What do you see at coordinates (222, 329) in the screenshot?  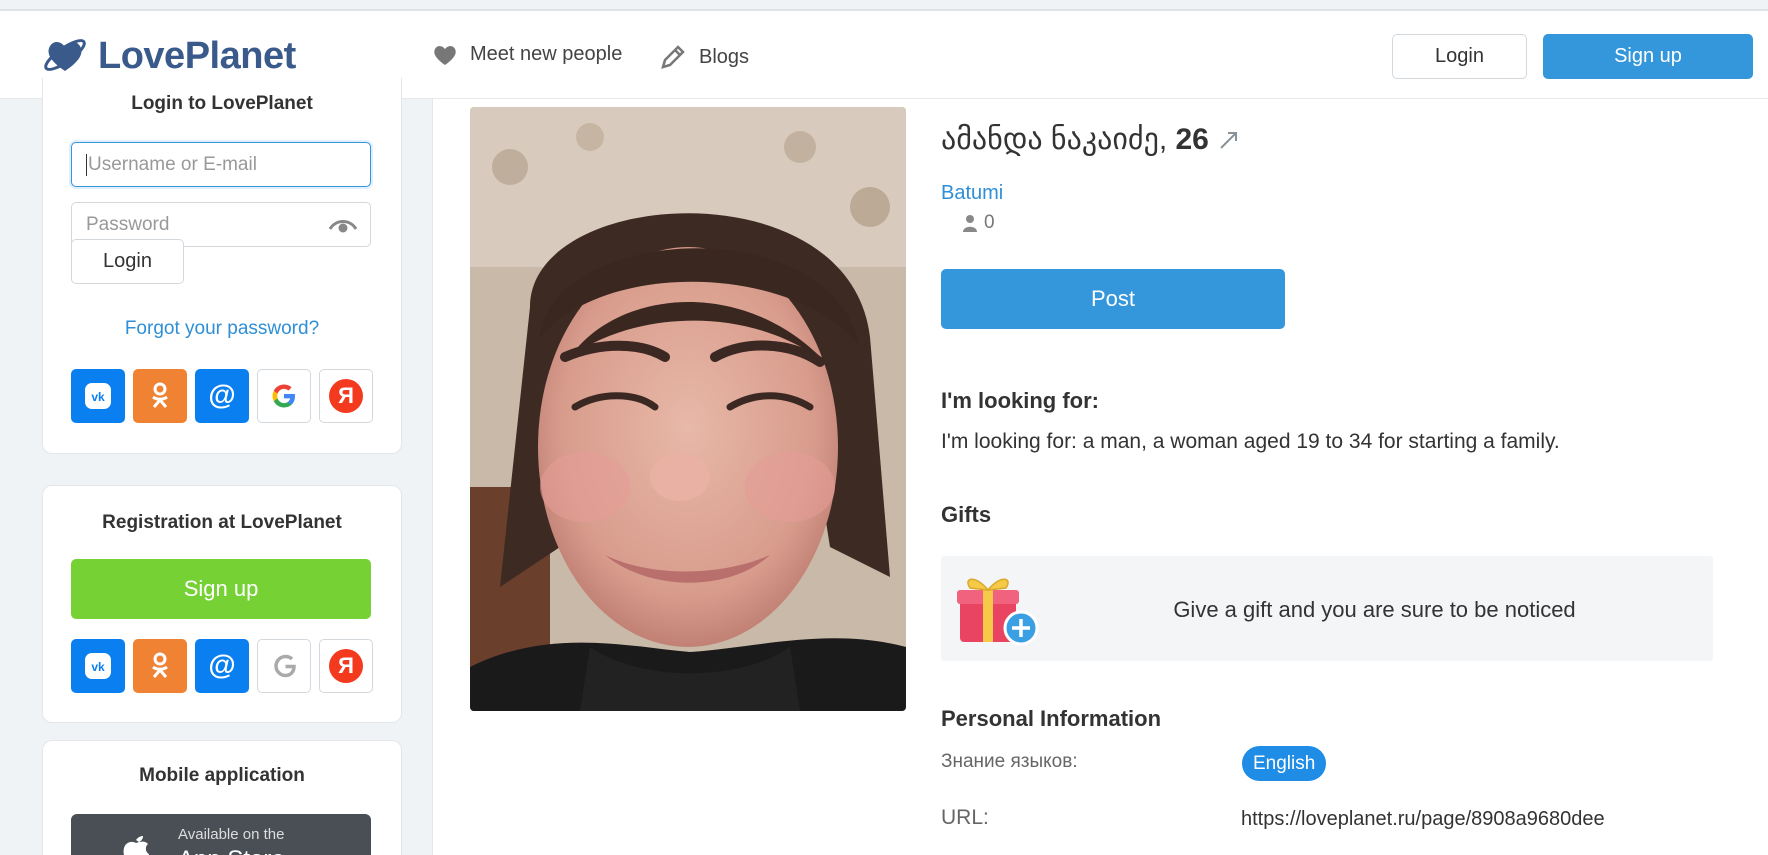 I see `forgot-password-link: Forgot your password?` at bounding box center [222, 329].